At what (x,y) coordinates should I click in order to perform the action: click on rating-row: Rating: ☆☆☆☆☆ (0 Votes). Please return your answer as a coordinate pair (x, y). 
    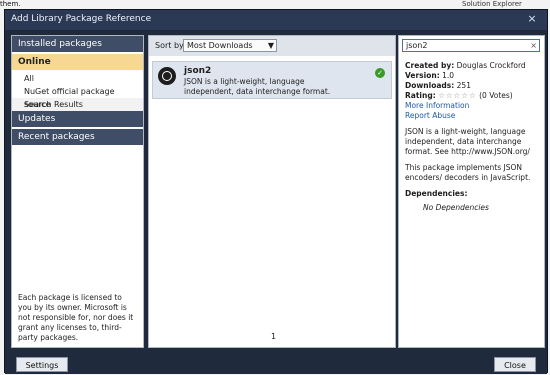
    Looking at the image, I should click on (473, 96).